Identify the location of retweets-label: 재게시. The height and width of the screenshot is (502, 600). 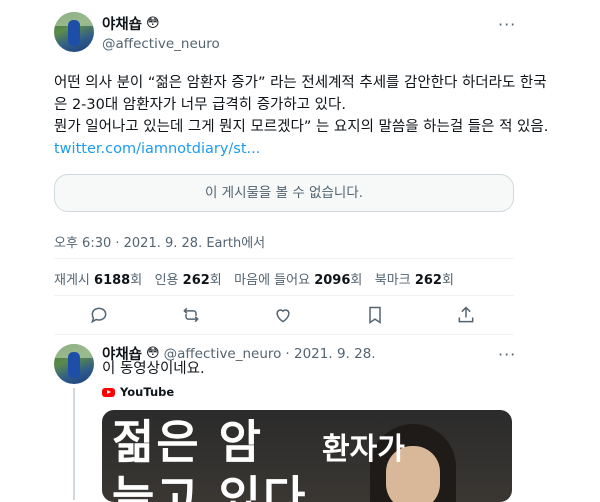
(72, 280).